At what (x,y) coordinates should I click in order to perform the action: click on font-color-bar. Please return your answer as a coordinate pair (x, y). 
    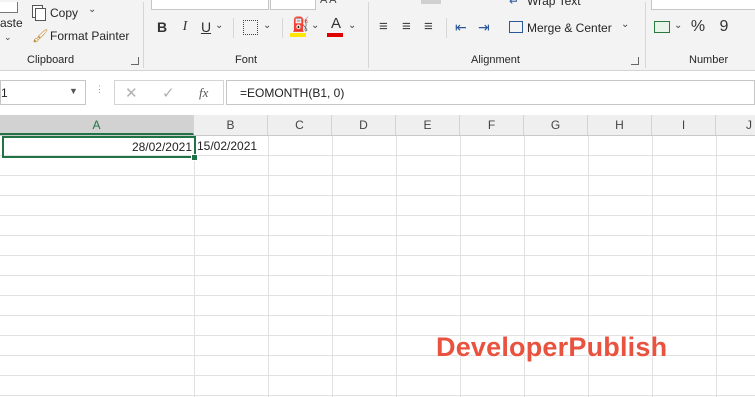
    Looking at the image, I should click on (335, 35).